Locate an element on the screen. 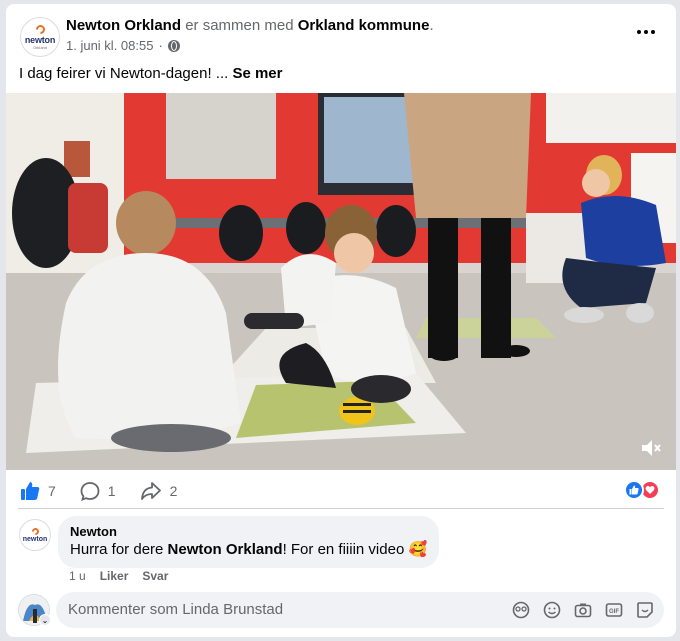  more-icon is located at coordinates (646, 32).